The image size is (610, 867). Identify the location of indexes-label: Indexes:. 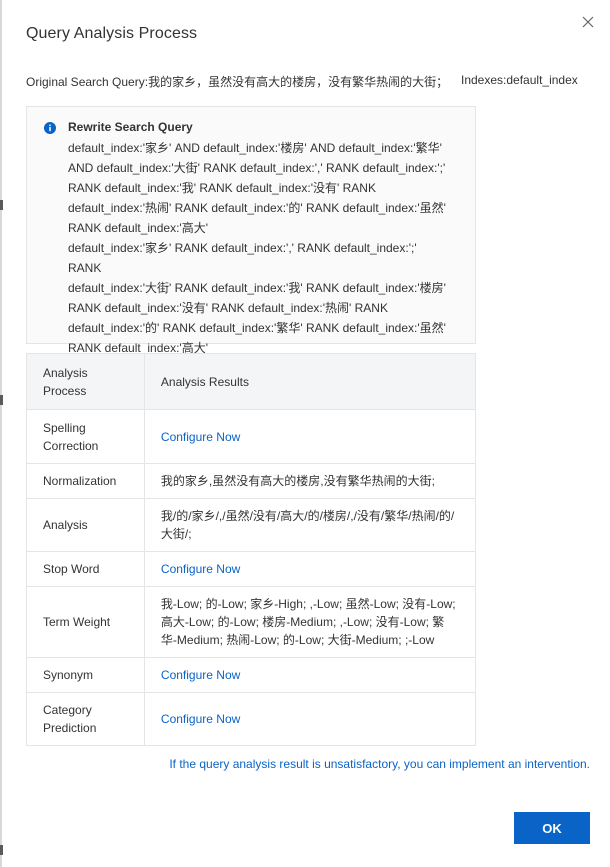
(484, 80).